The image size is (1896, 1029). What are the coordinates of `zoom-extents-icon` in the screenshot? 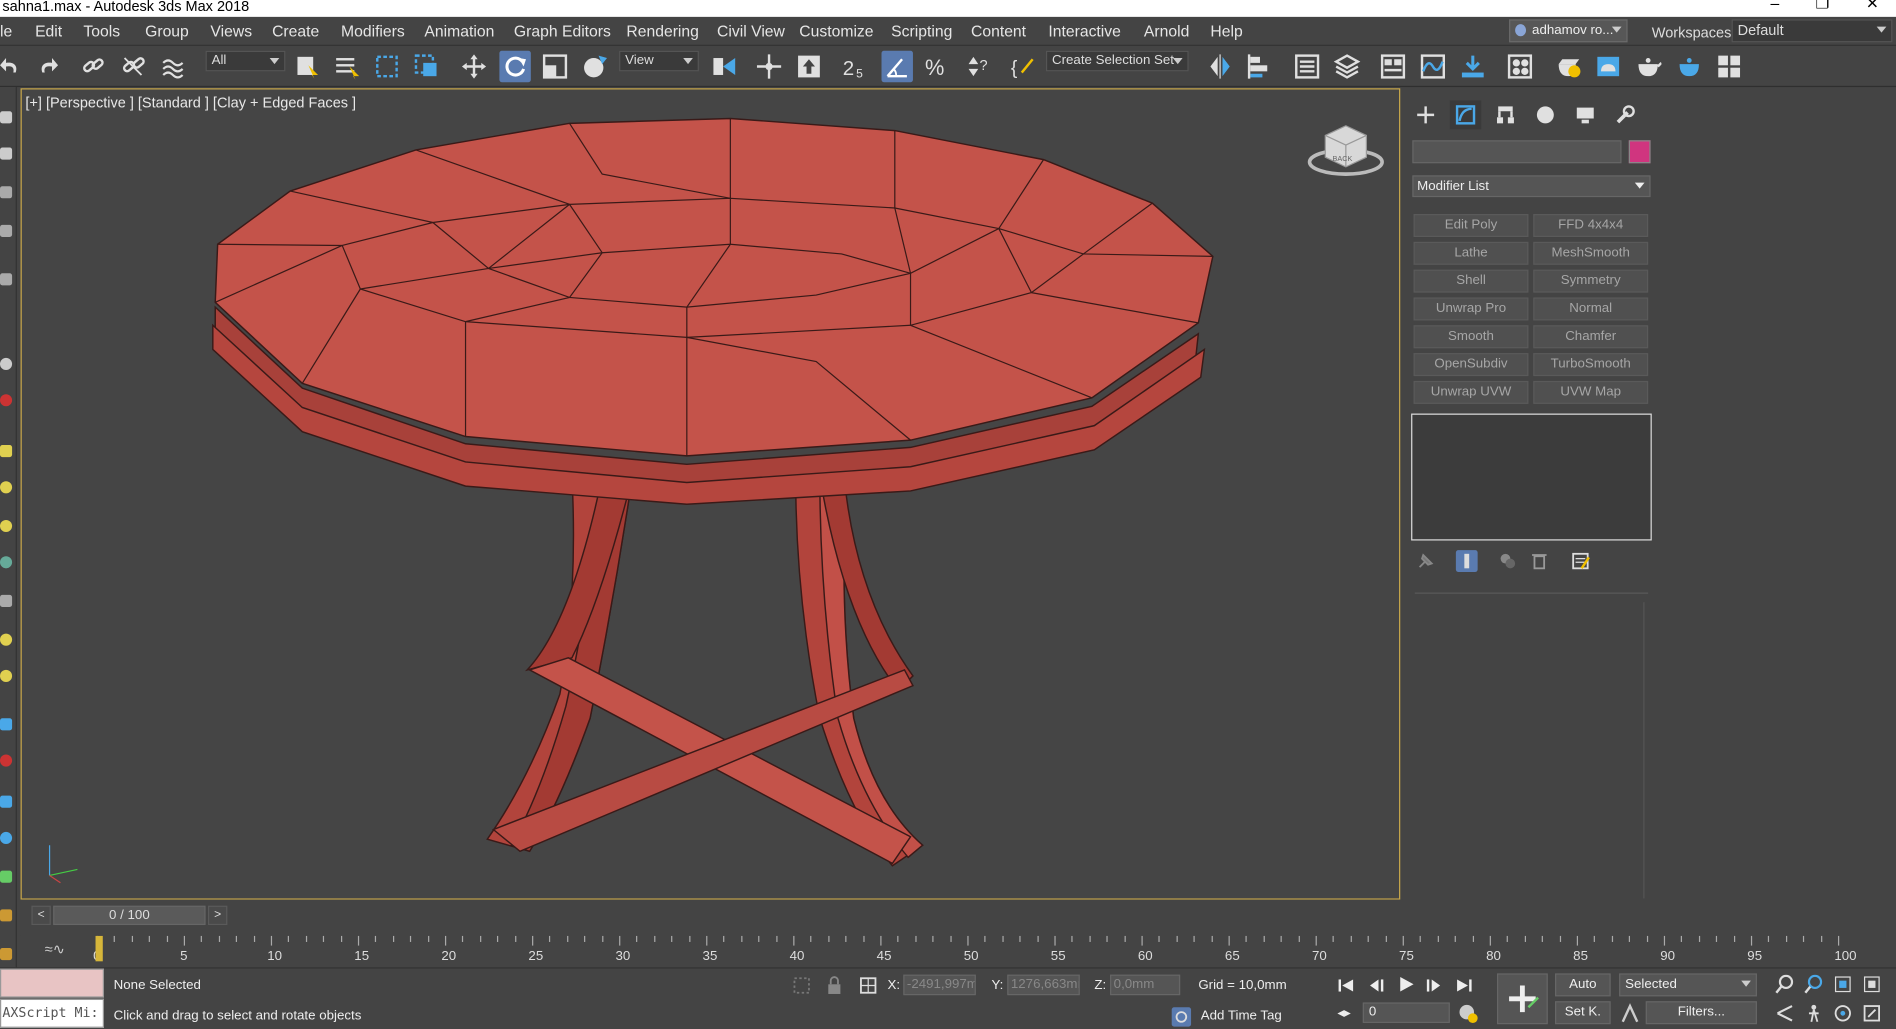 It's located at (1843, 984).